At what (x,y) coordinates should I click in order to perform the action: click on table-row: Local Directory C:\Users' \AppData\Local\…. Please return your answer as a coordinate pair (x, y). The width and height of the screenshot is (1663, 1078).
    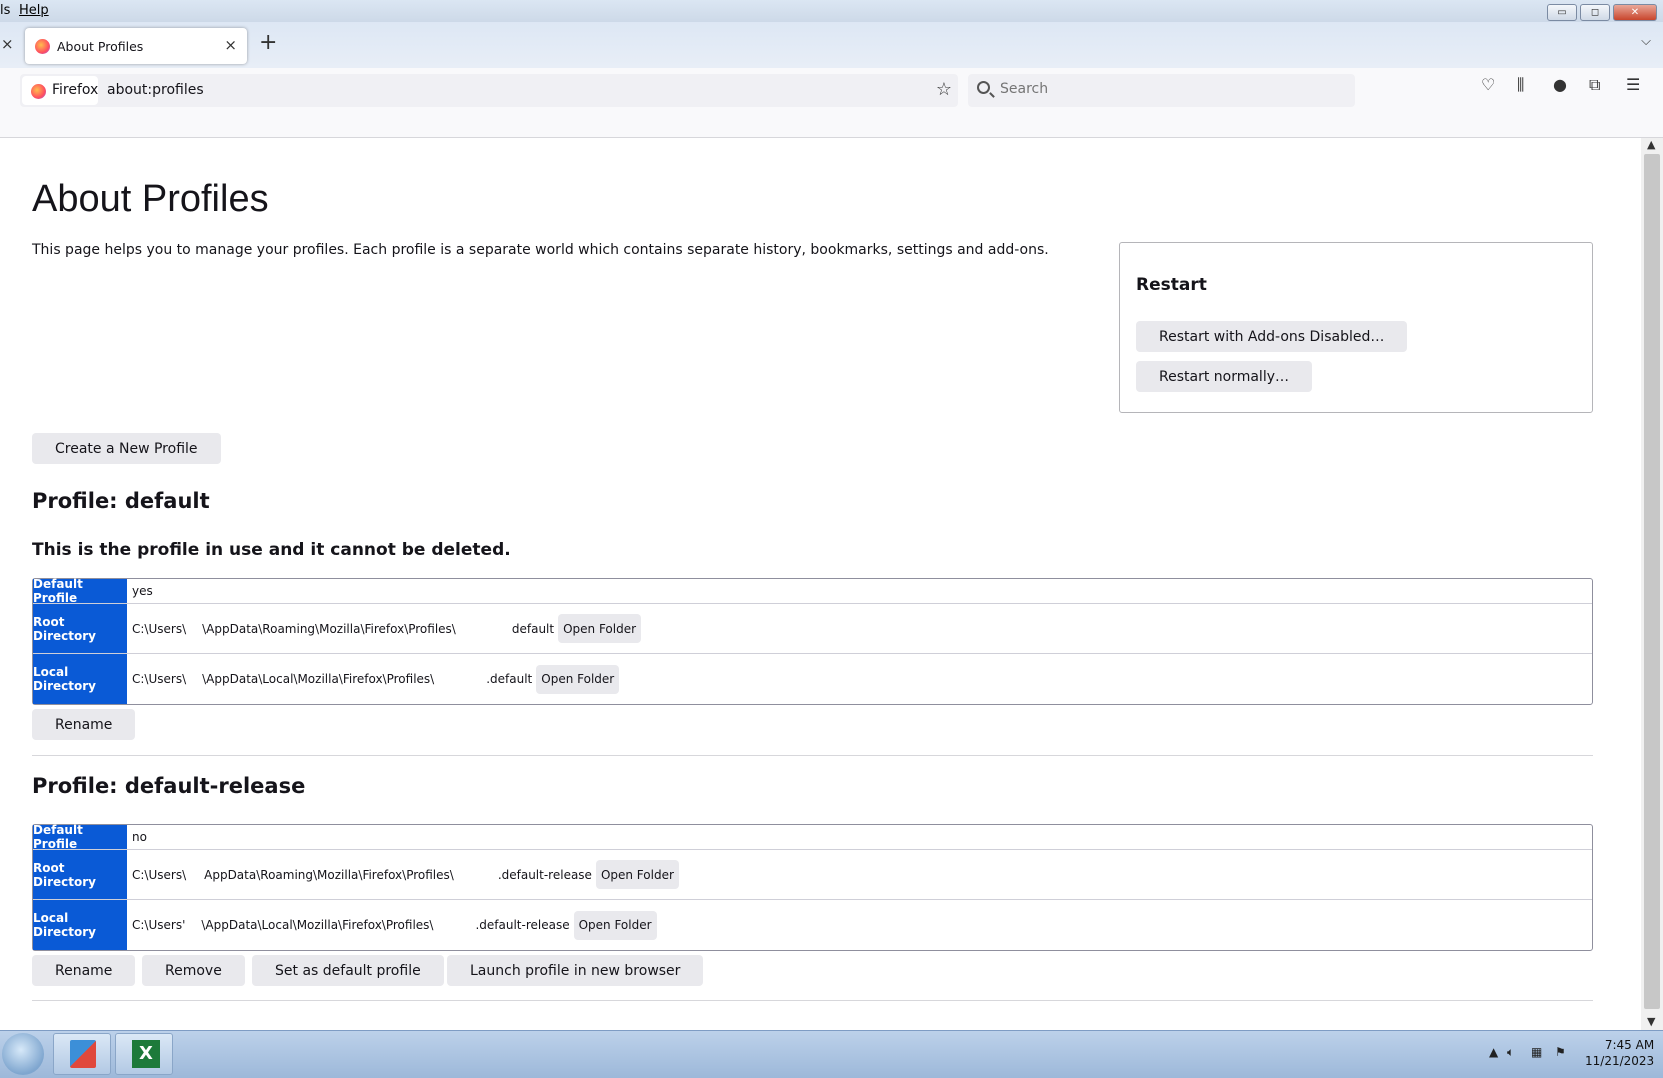
    Looking at the image, I should click on (812, 925).